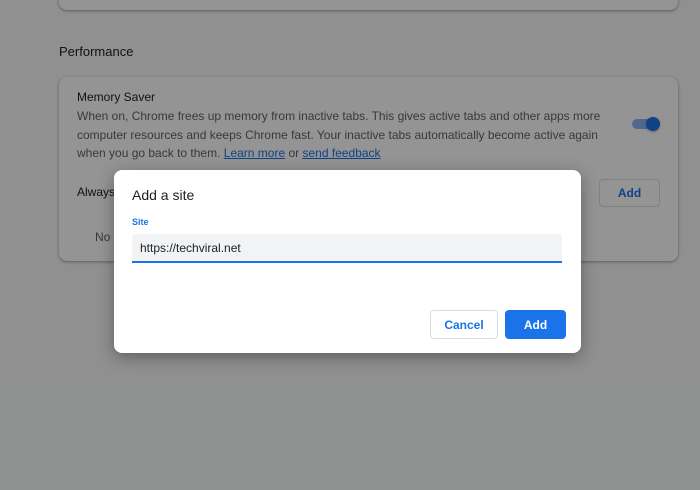 The image size is (700, 490). What do you see at coordinates (163, 195) in the screenshot?
I see `dialog-title: Add a site` at bounding box center [163, 195].